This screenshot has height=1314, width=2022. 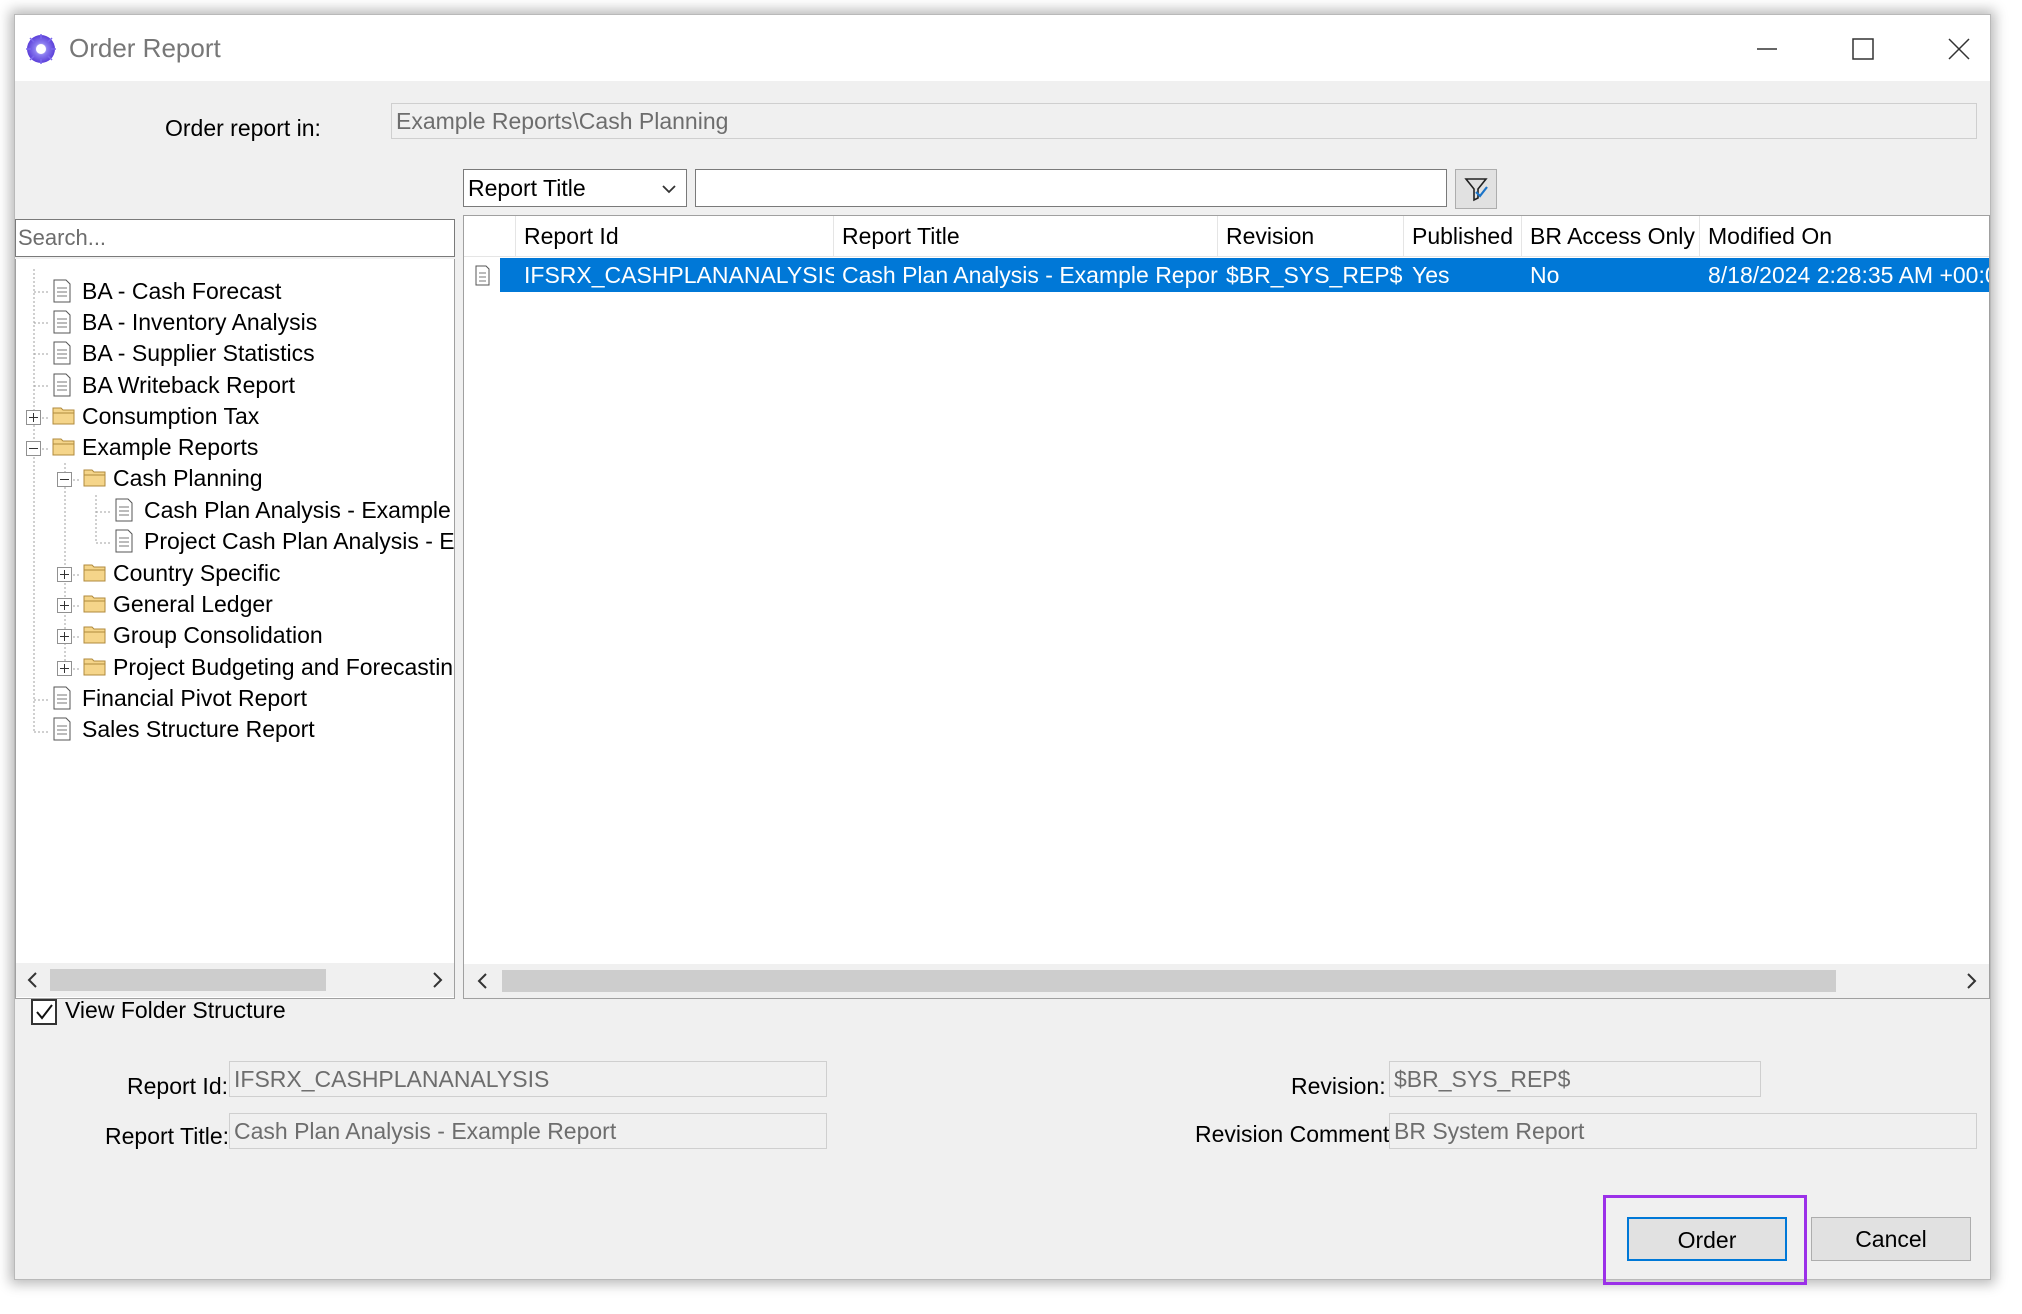 I want to click on expand-group-consolidation, so click(x=64, y=636).